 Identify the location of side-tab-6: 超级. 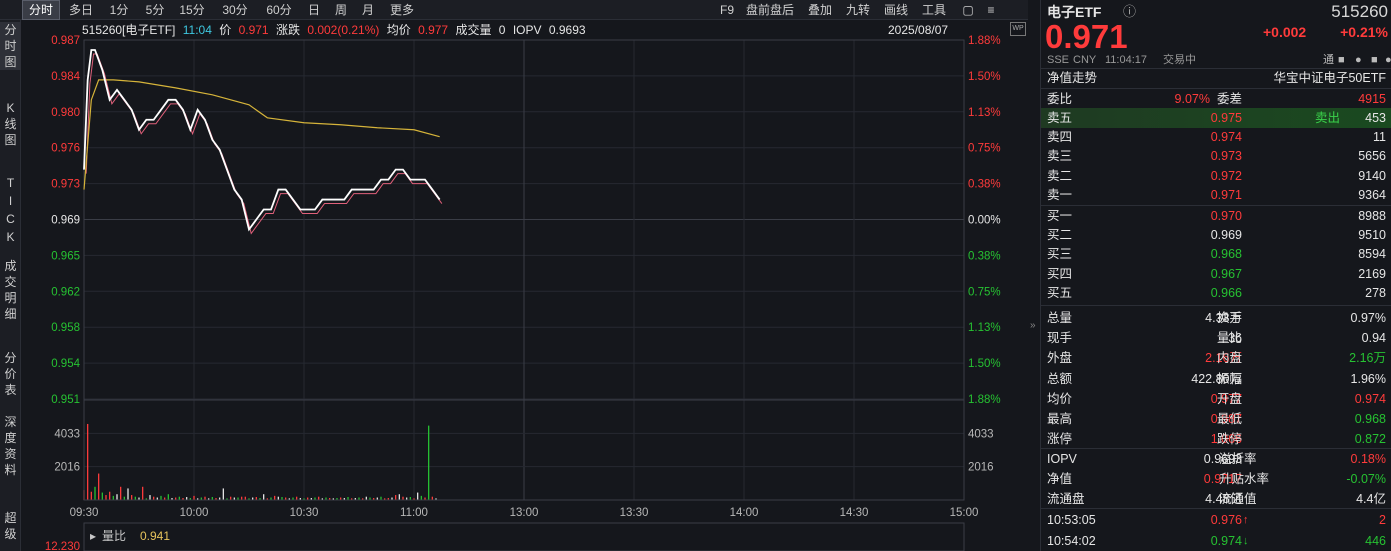
(10, 526).